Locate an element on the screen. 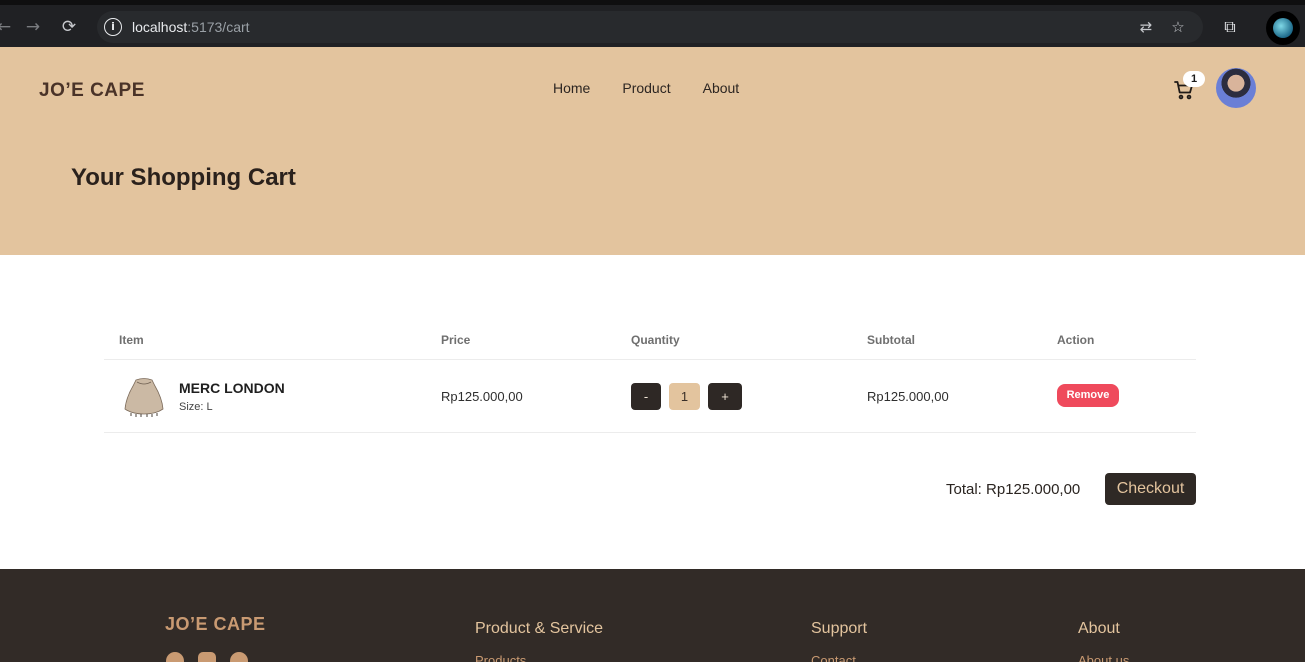  footer-heading-support: Support is located at coordinates (839, 628).